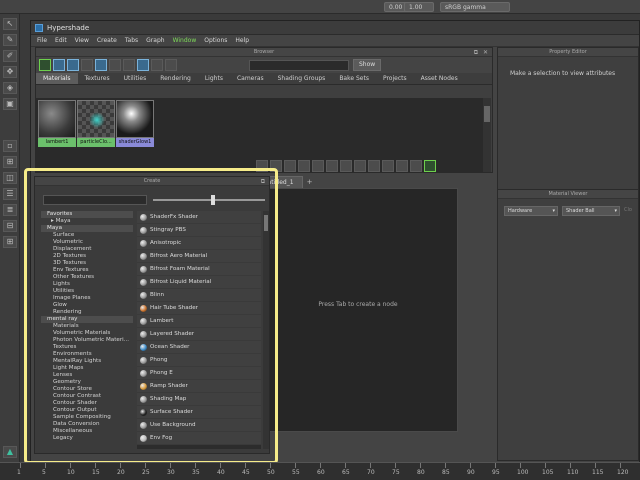  Describe the element at coordinates (10, 24) in the screenshot. I see `select-tool-icon: ↖` at that location.